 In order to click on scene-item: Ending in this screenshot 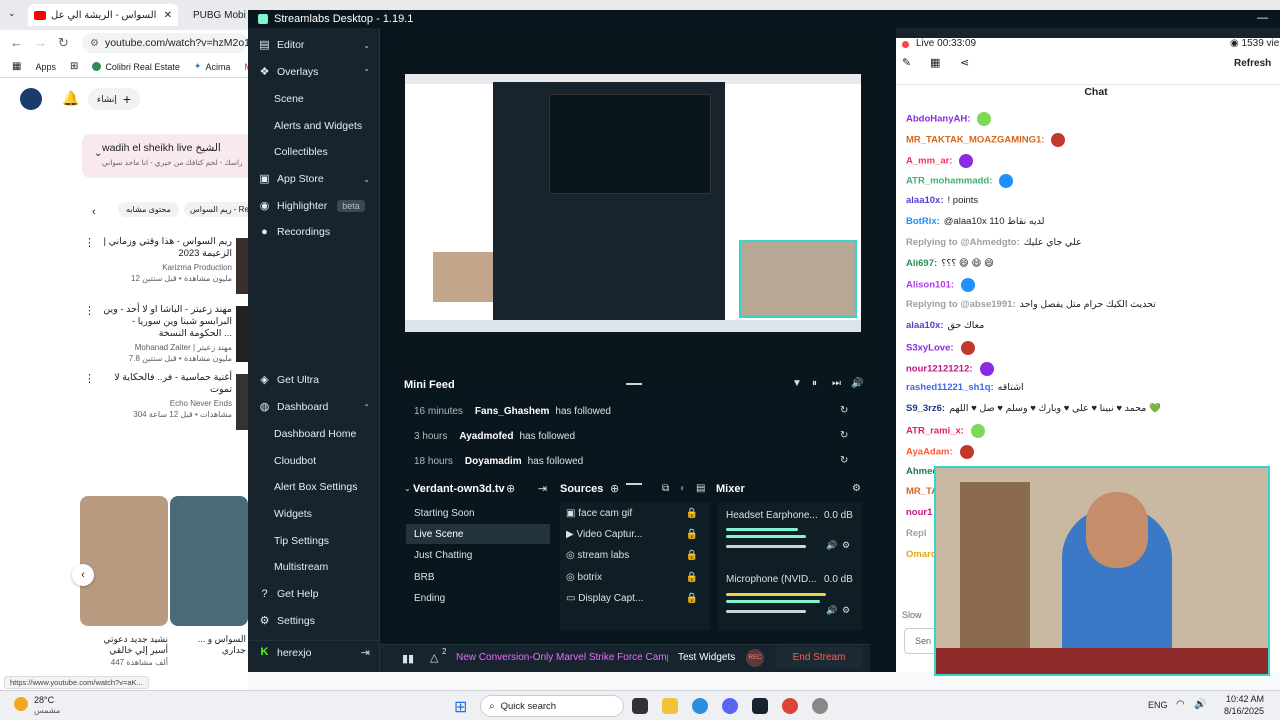, I will do `click(429, 598)`.